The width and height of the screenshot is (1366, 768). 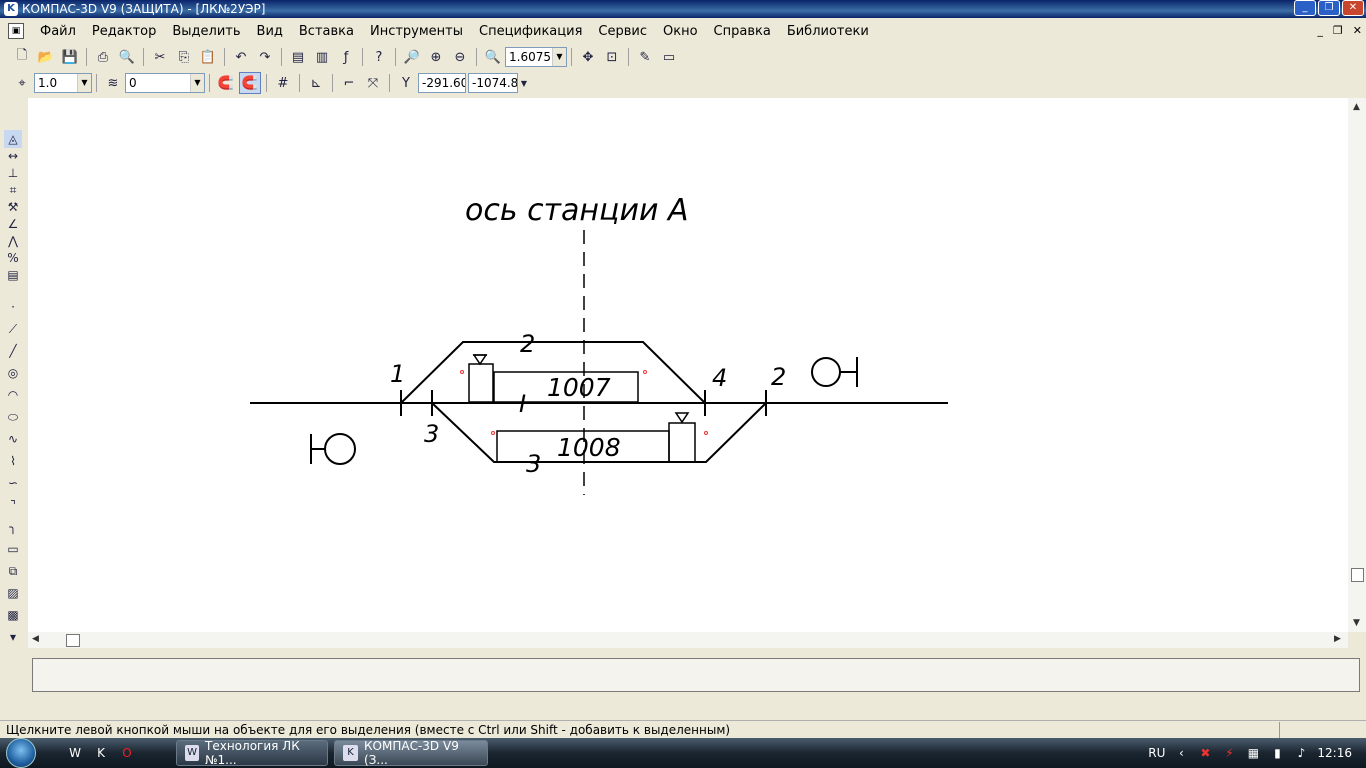 I want to click on layer-combo: 0 ▼, so click(x=165, y=83).